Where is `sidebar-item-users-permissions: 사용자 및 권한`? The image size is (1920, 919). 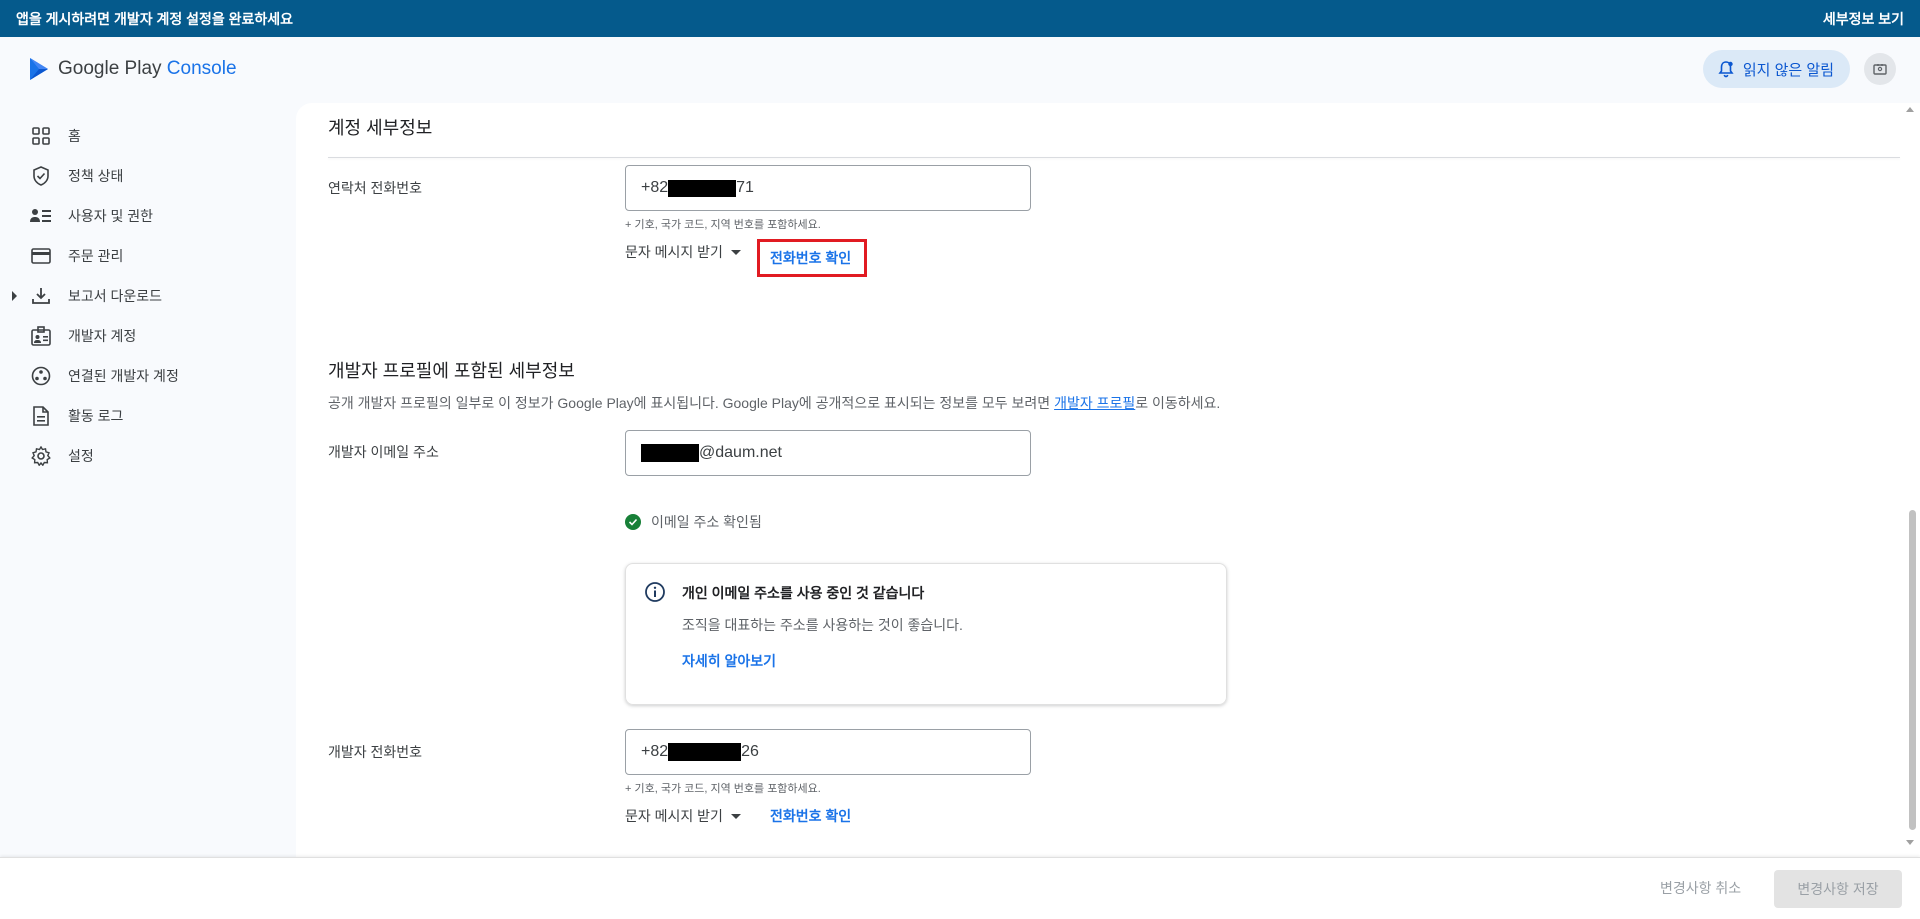
sidebar-item-users-permissions: 사용자 및 권한 is located at coordinates (148, 216).